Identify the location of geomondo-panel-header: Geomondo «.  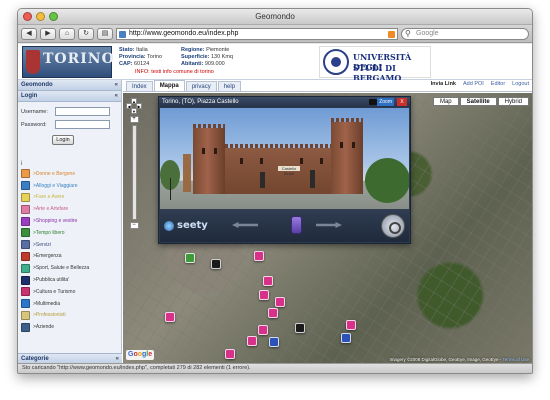
(69, 85).